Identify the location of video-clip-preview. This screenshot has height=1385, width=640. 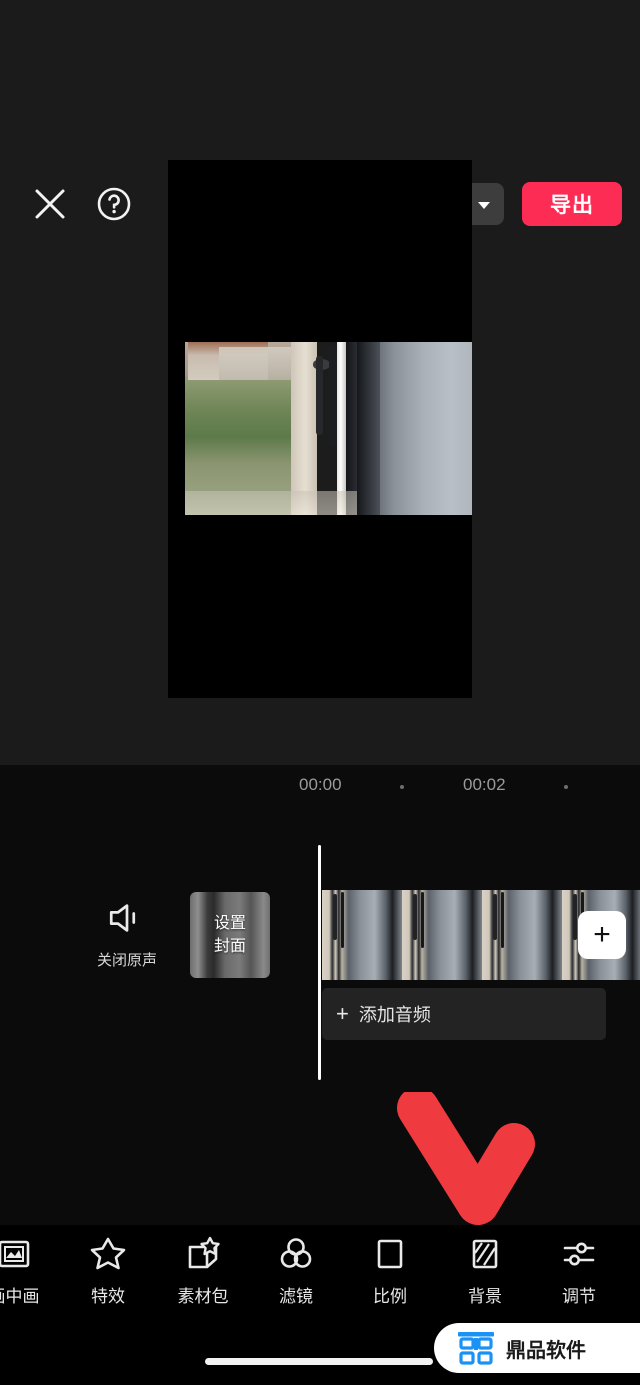
(328, 428).